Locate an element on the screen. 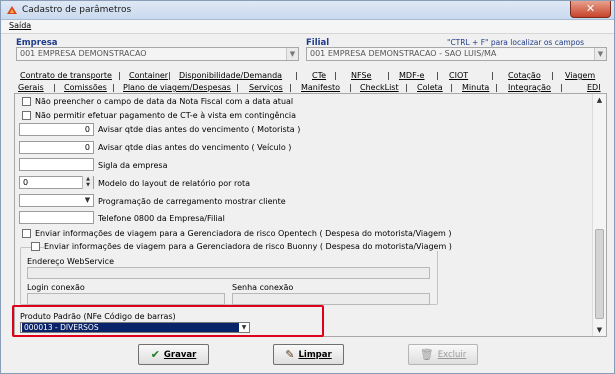 This screenshot has height=374, width=615. scroll-thumb is located at coordinates (599, 274).